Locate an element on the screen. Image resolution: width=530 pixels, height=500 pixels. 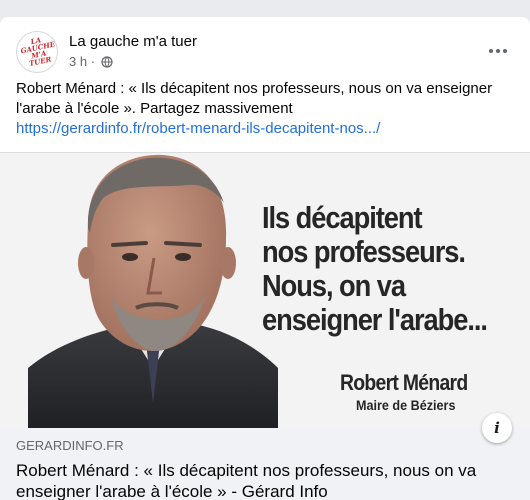
post-time: 3 h is located at coordinates (78, 61).